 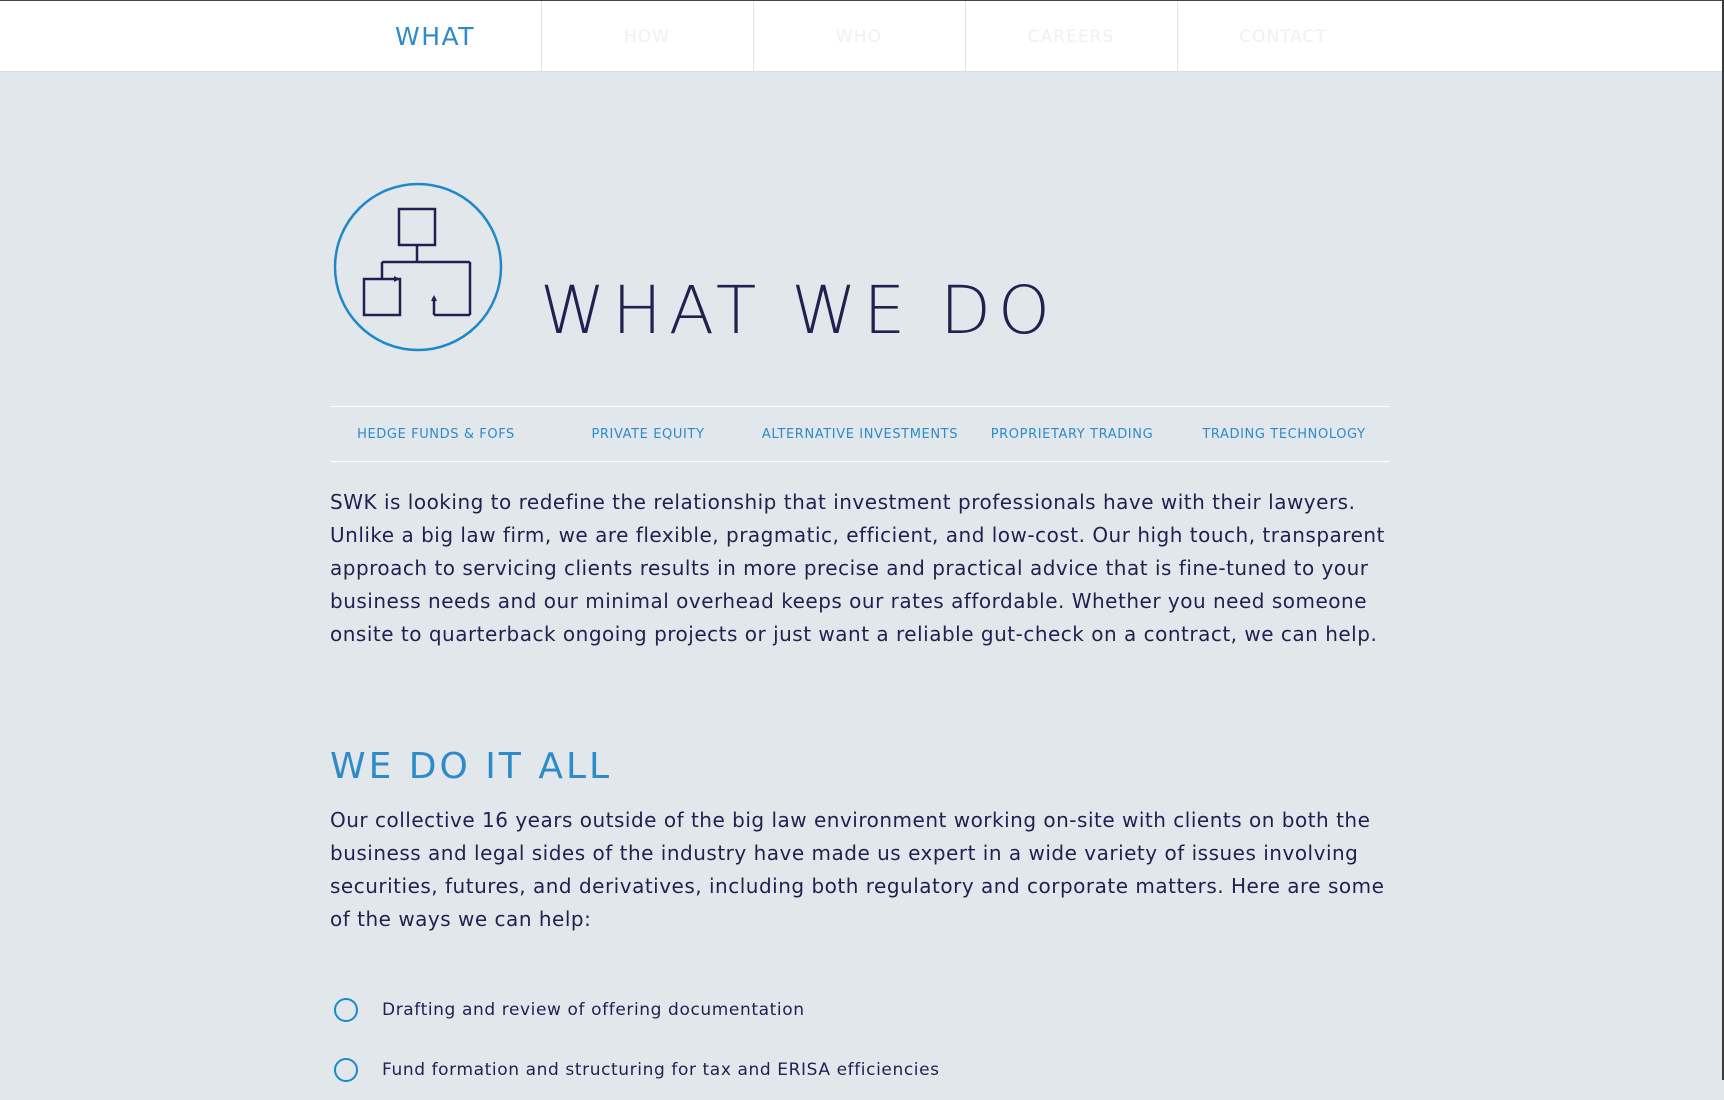 I want to click on page-title: WHAT WE DO, so click(x=798, y=311).